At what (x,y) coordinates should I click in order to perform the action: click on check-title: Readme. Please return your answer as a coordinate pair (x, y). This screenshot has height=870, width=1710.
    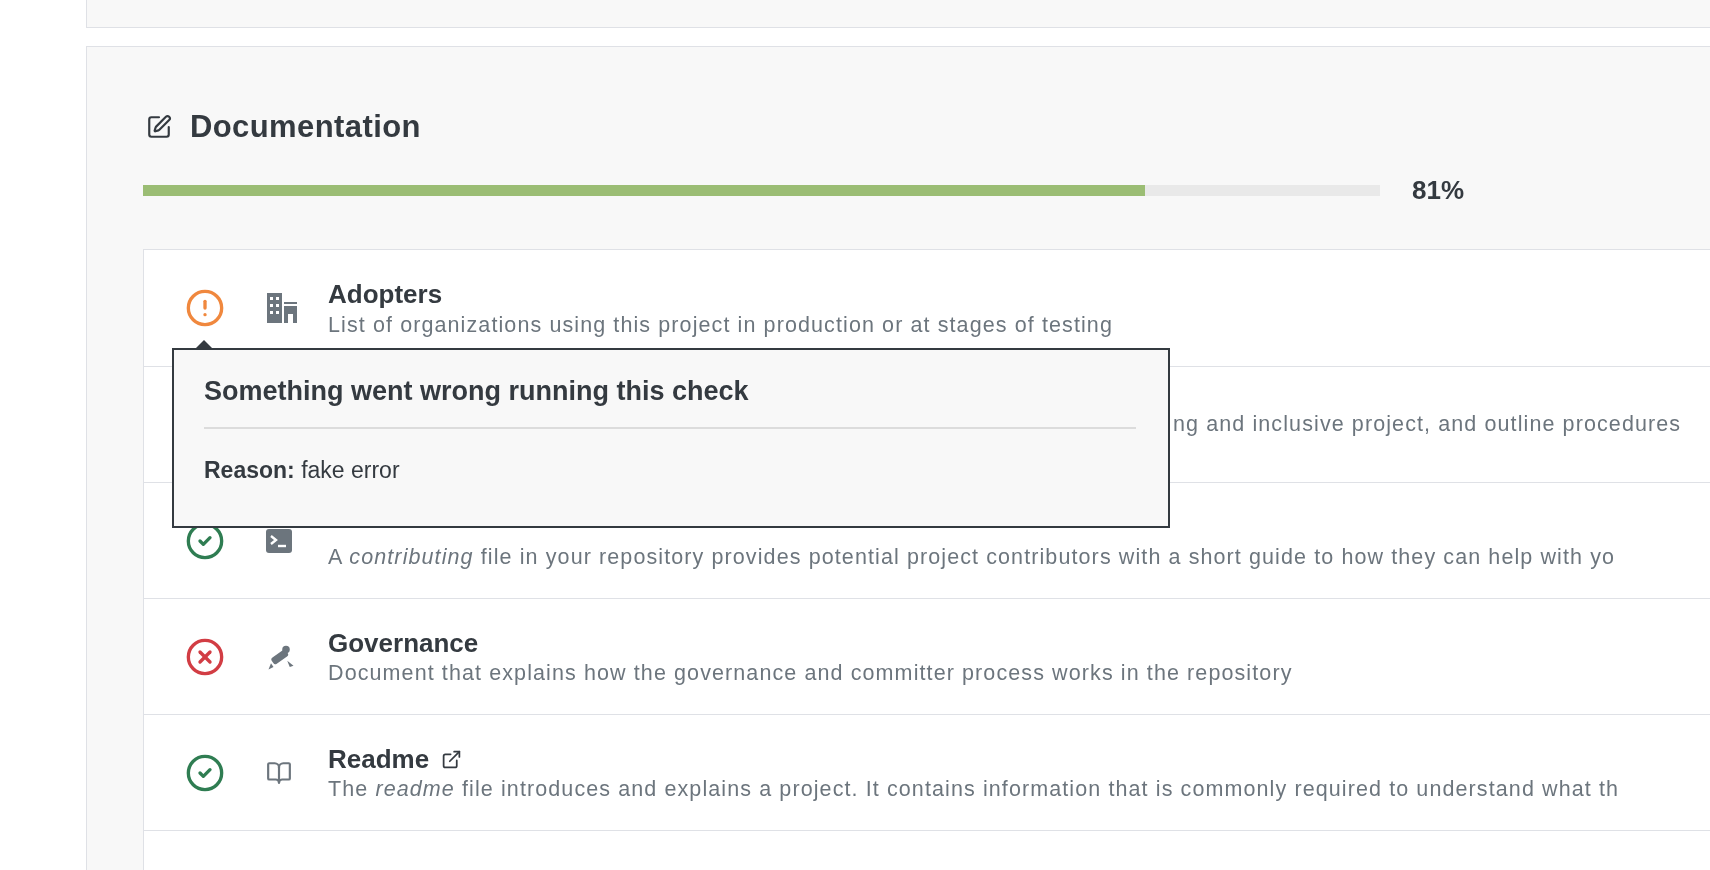
    Looking at the image, I should click on (379, 759).